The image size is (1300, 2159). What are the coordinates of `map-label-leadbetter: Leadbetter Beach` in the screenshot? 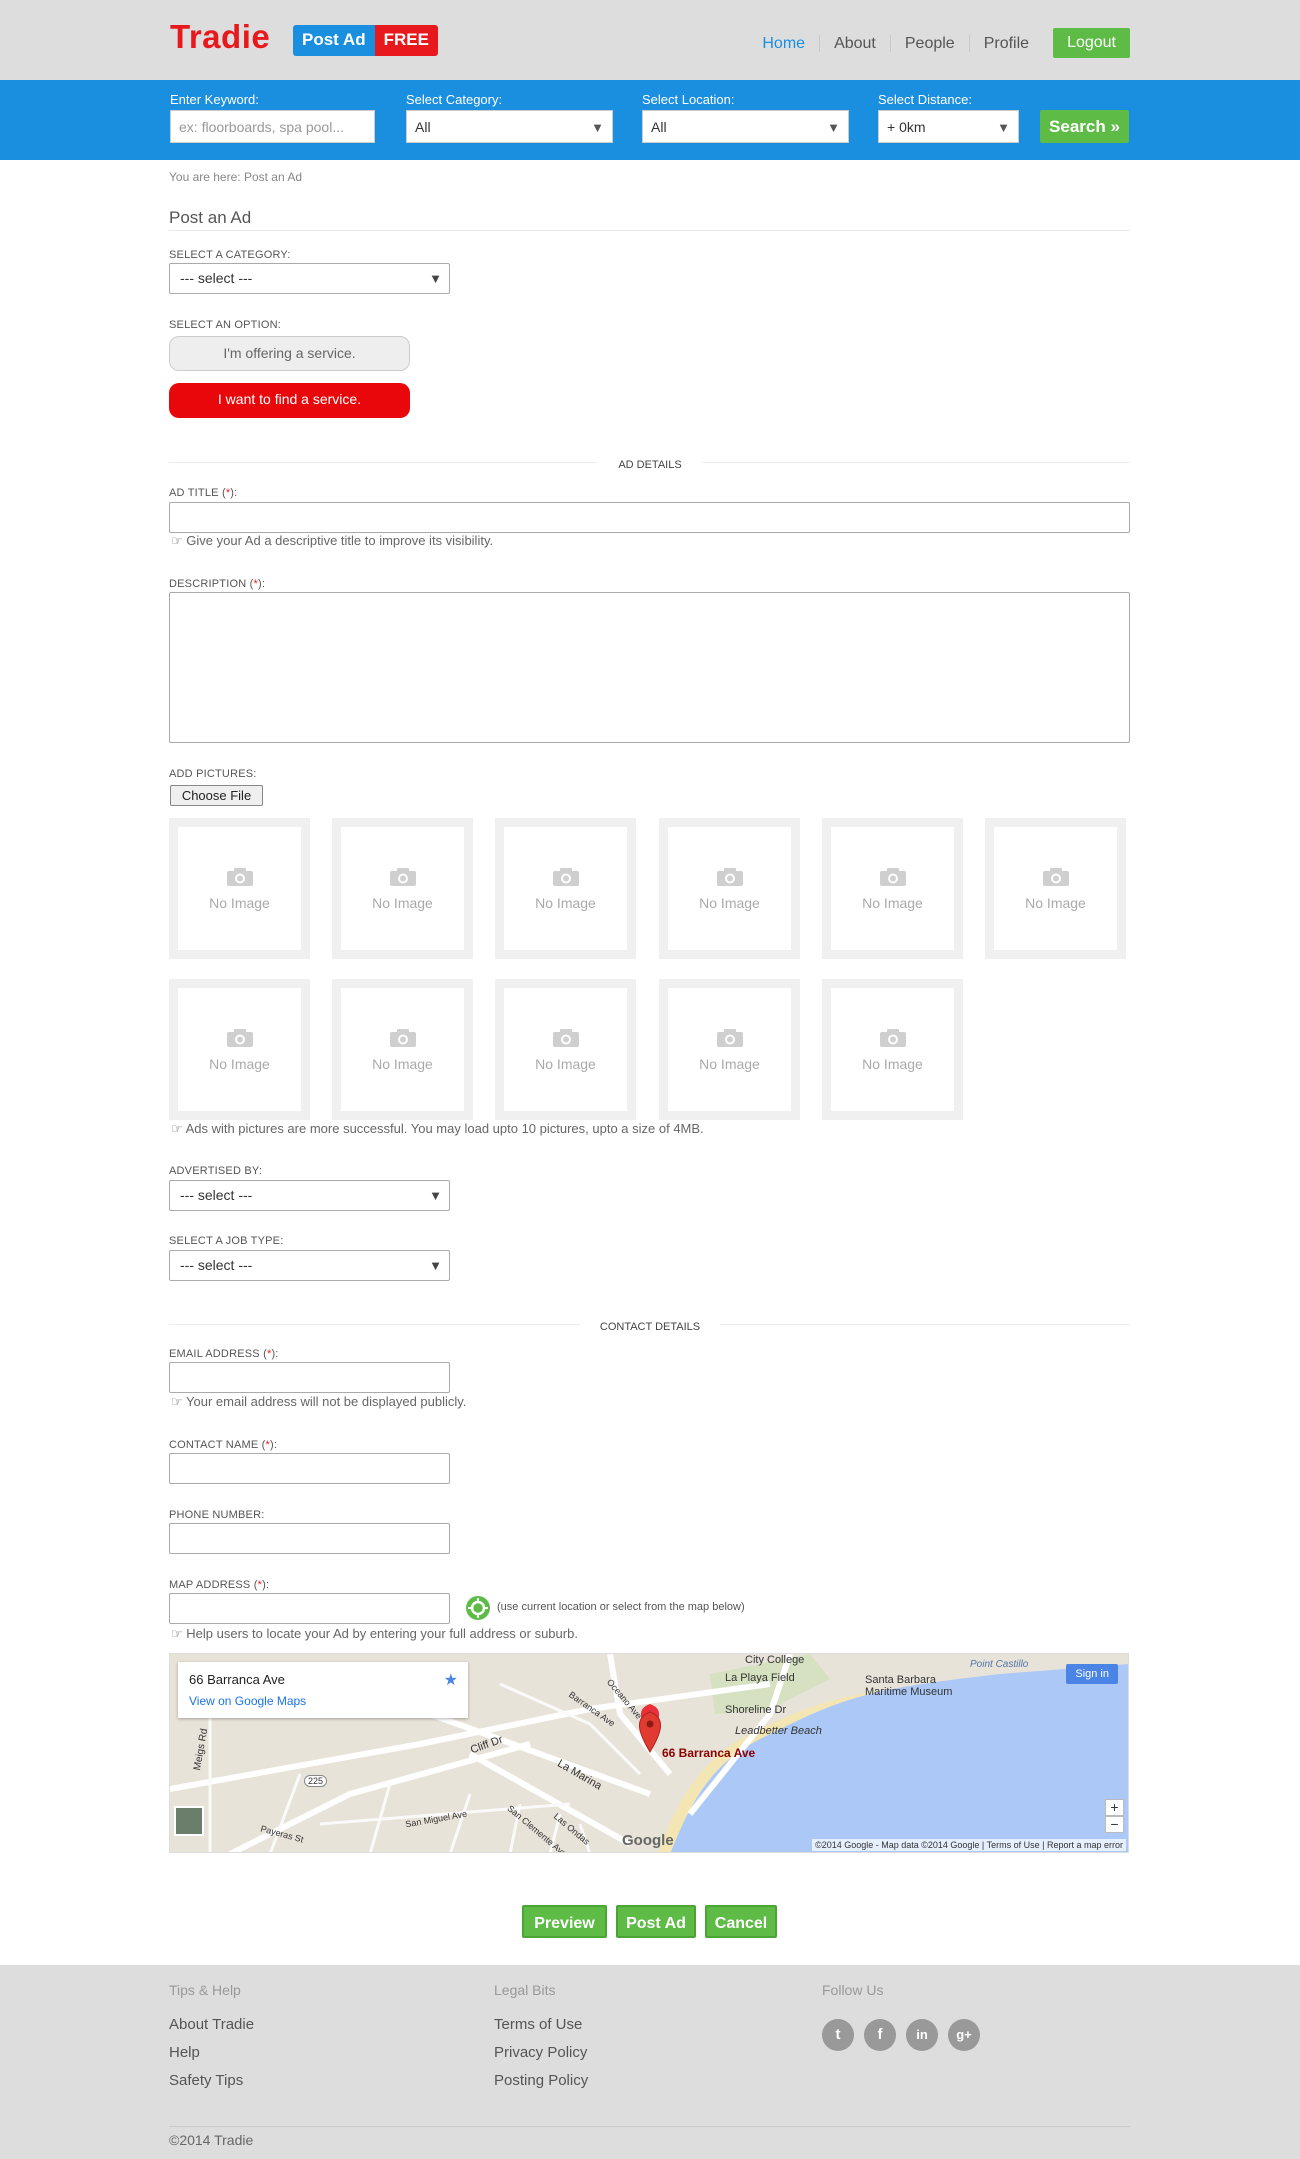 It's located at (778, 1731).